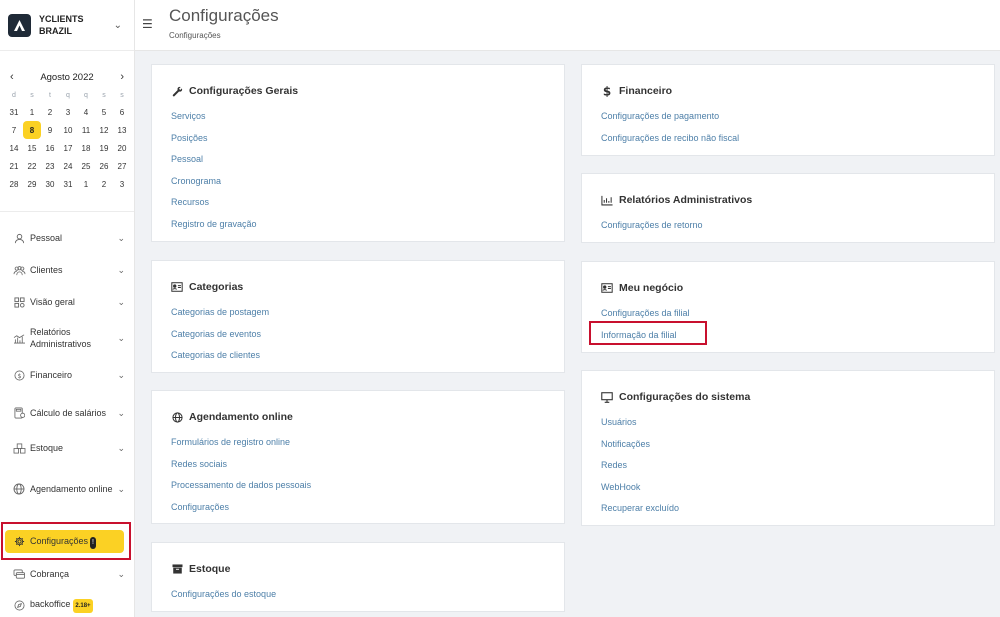  I want to click on dollar-icon: $, so click(607, 91).